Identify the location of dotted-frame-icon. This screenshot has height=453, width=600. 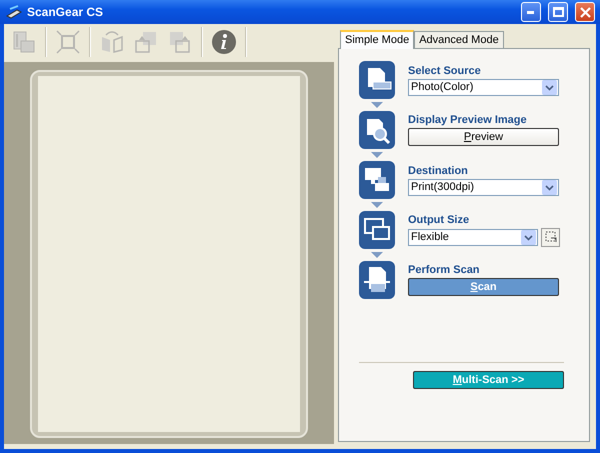
(550, 237).